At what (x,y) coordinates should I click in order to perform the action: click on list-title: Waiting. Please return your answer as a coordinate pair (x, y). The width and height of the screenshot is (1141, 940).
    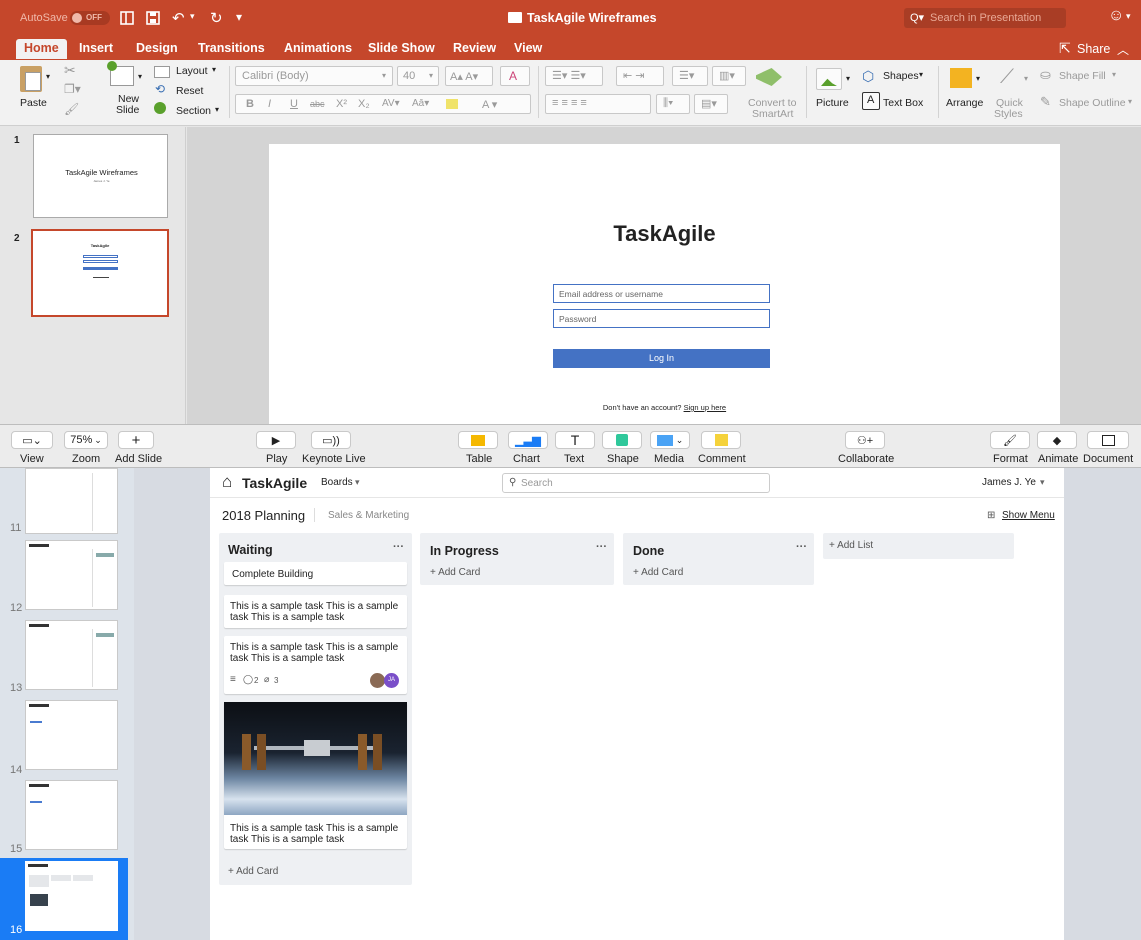
    Looking at the image, I should click on (250, 550).